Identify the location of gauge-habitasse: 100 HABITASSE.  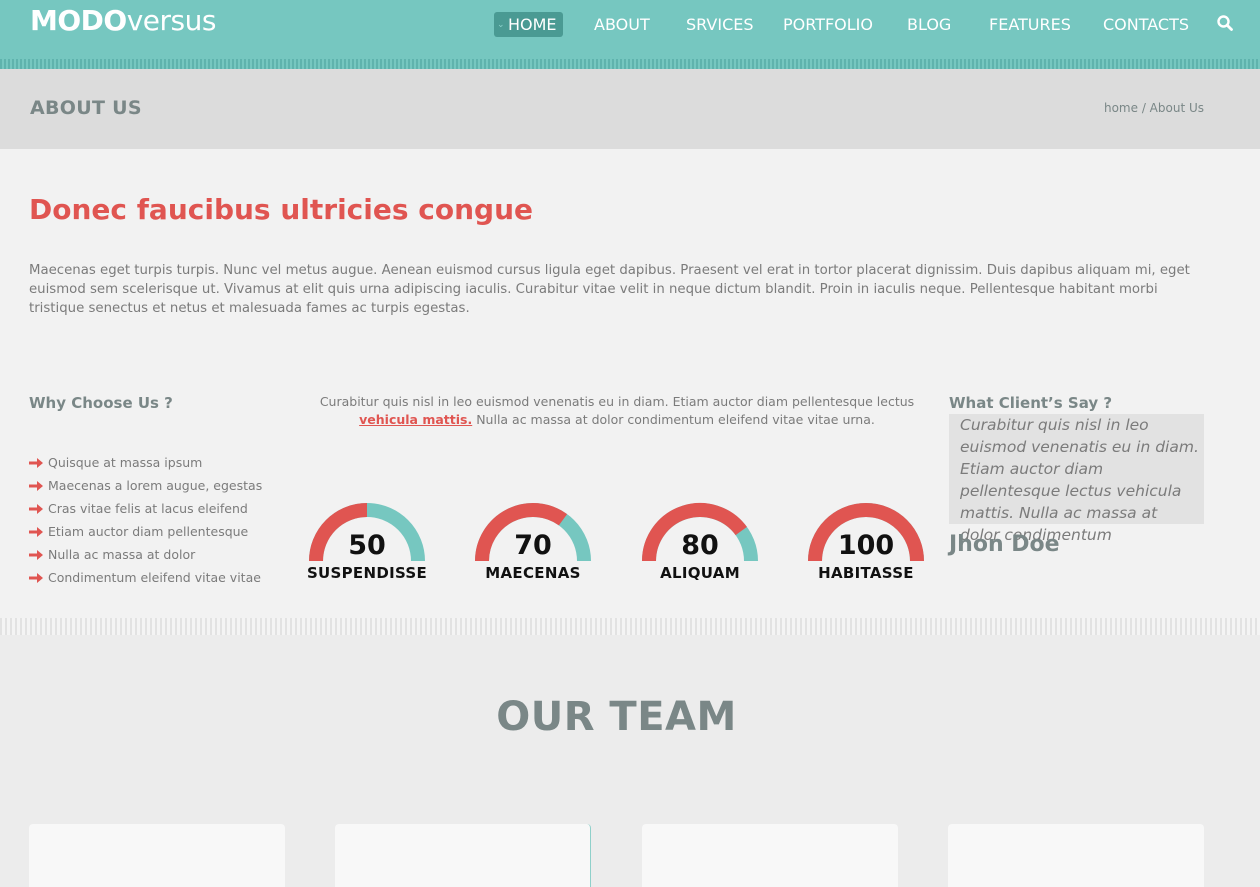
(866, 545).